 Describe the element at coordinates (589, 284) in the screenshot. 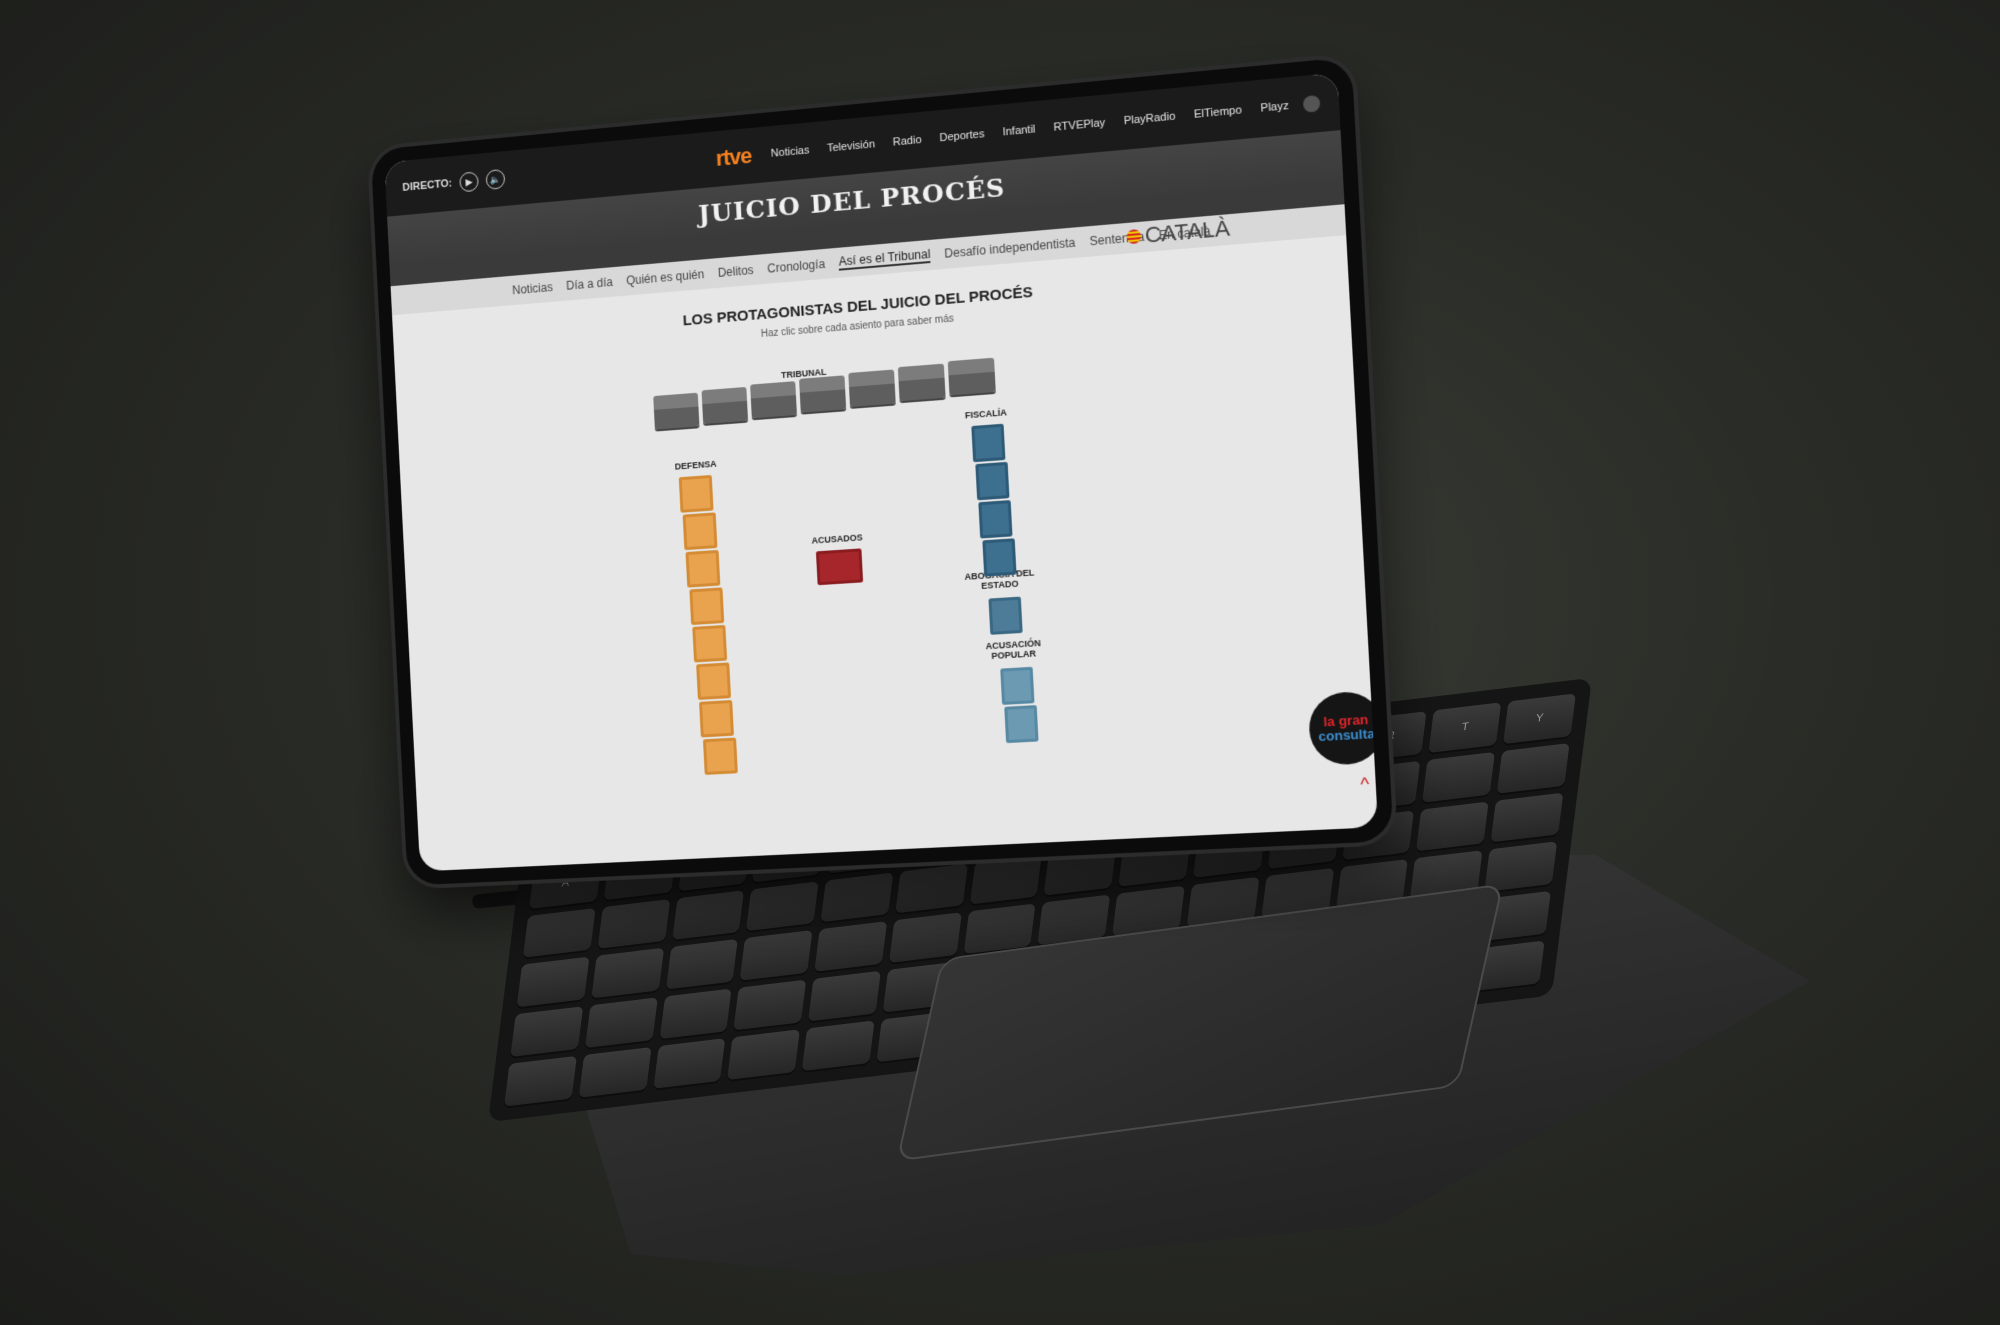

I see `subnav-item: Día a día` at that location.